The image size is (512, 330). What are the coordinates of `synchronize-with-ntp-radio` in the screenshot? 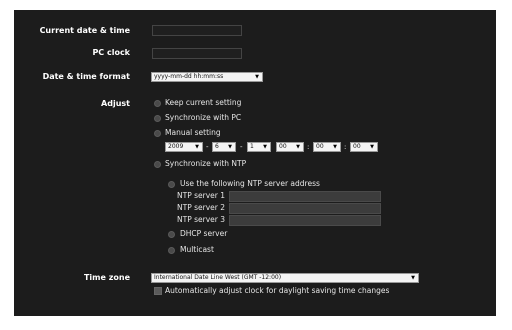 It's located at (157, 164).